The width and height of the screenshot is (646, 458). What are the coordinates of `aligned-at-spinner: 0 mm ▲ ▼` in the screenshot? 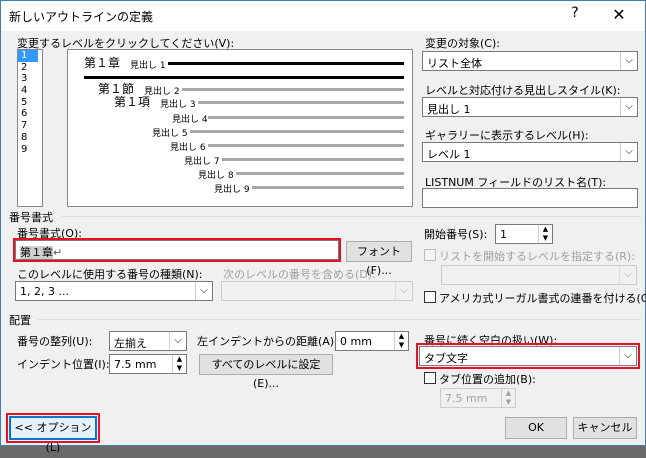 It's located at (372, 341).